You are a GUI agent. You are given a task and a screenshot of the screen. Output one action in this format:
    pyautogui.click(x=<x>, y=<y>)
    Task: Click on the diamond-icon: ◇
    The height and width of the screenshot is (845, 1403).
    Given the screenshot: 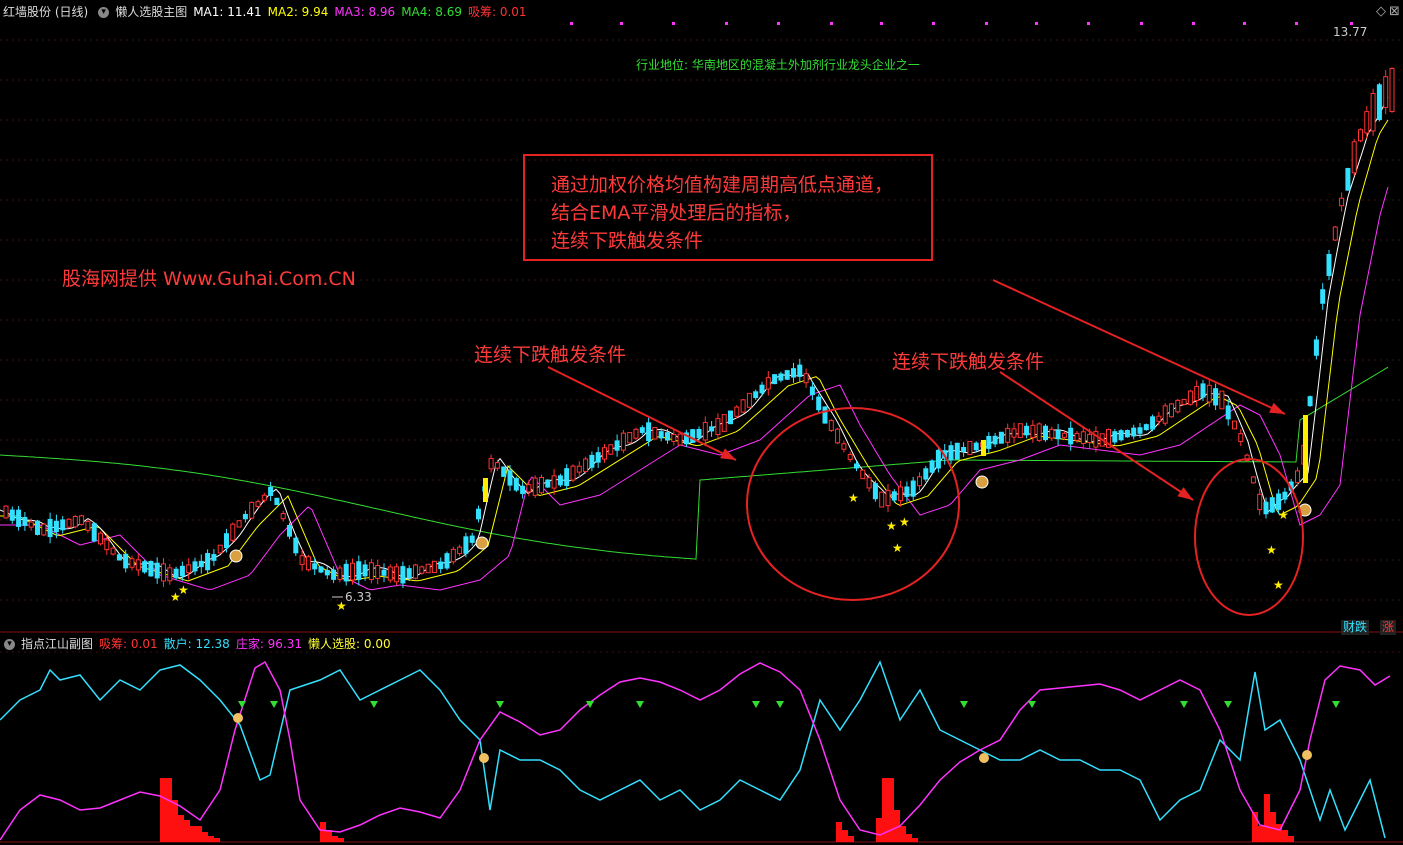 What is the action you would take?
    pyautogui.click(x=1381, y=11)
    